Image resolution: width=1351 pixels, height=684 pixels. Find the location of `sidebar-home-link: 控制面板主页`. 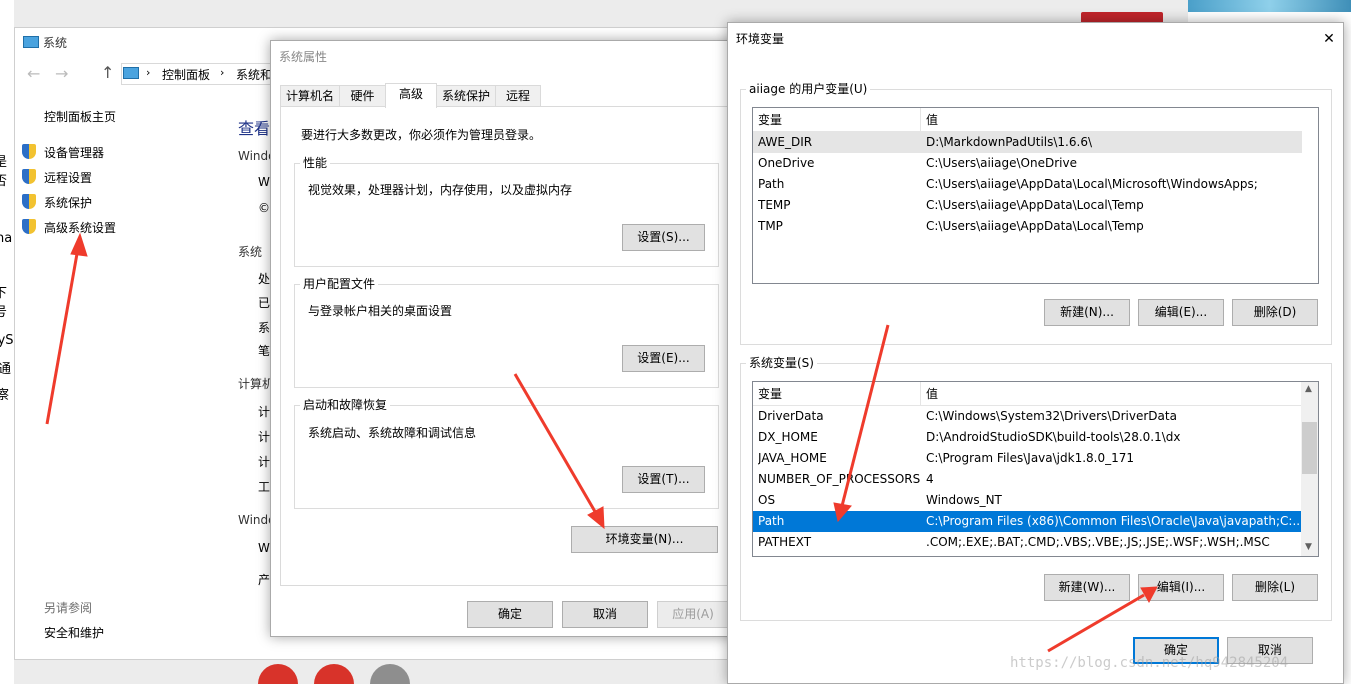

sidebar-home-link: 控制面板主页 is located at coordinates (80, 116).